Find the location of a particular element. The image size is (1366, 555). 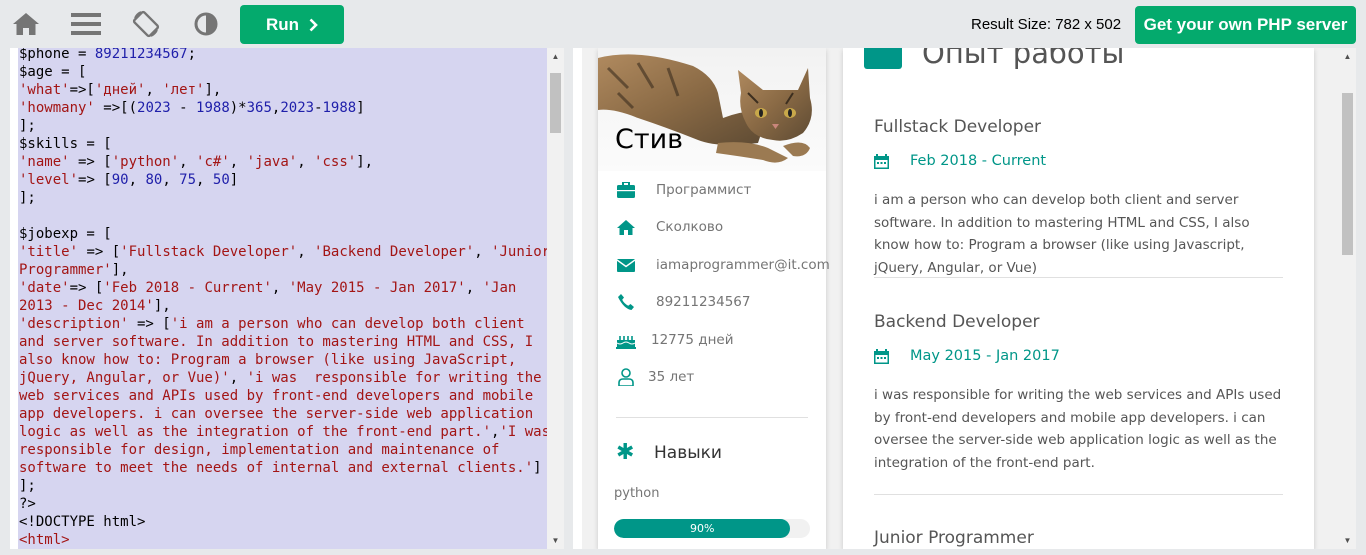

code-line: Programmer'], is located at coordinates (283, 270).